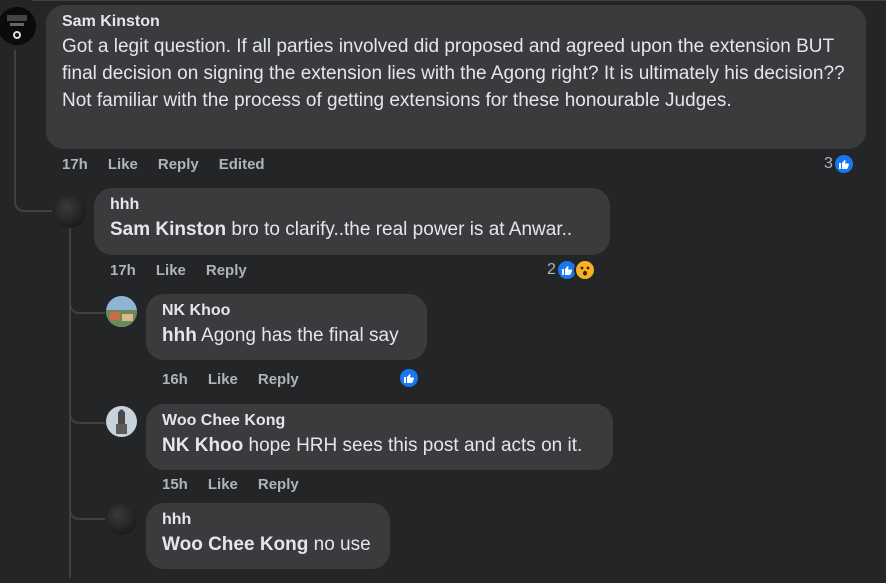  I want to click on comment-text: Agong has the final say, so click(297, 335).